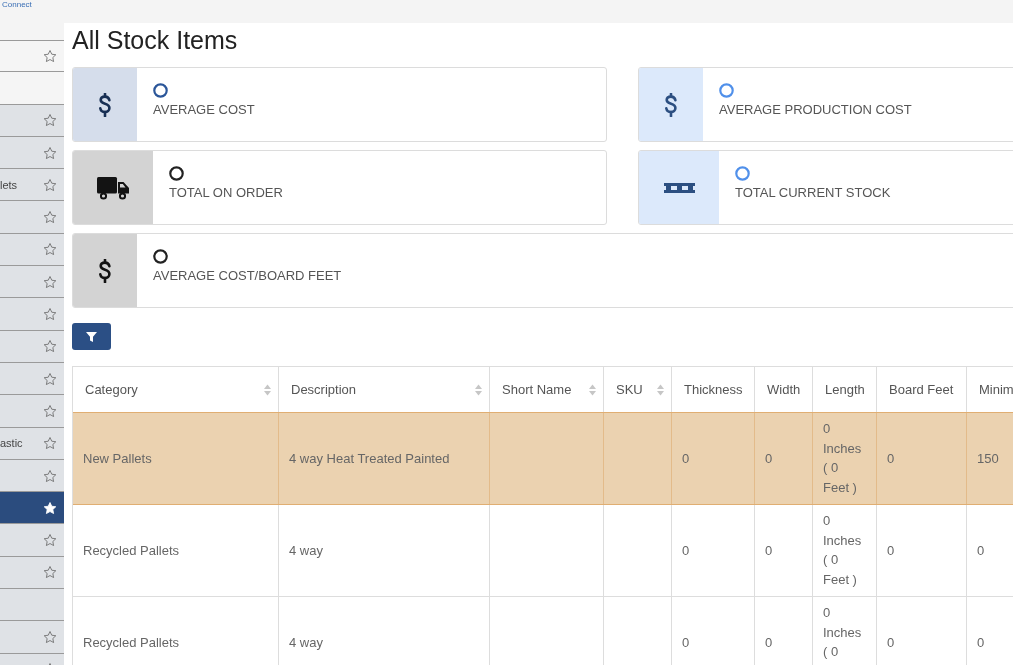  What do you see at coordinates (226, 193) in the screenshot?
I see `stat-label: TOTAL ON ORDER` at bounding box center [226, 193].